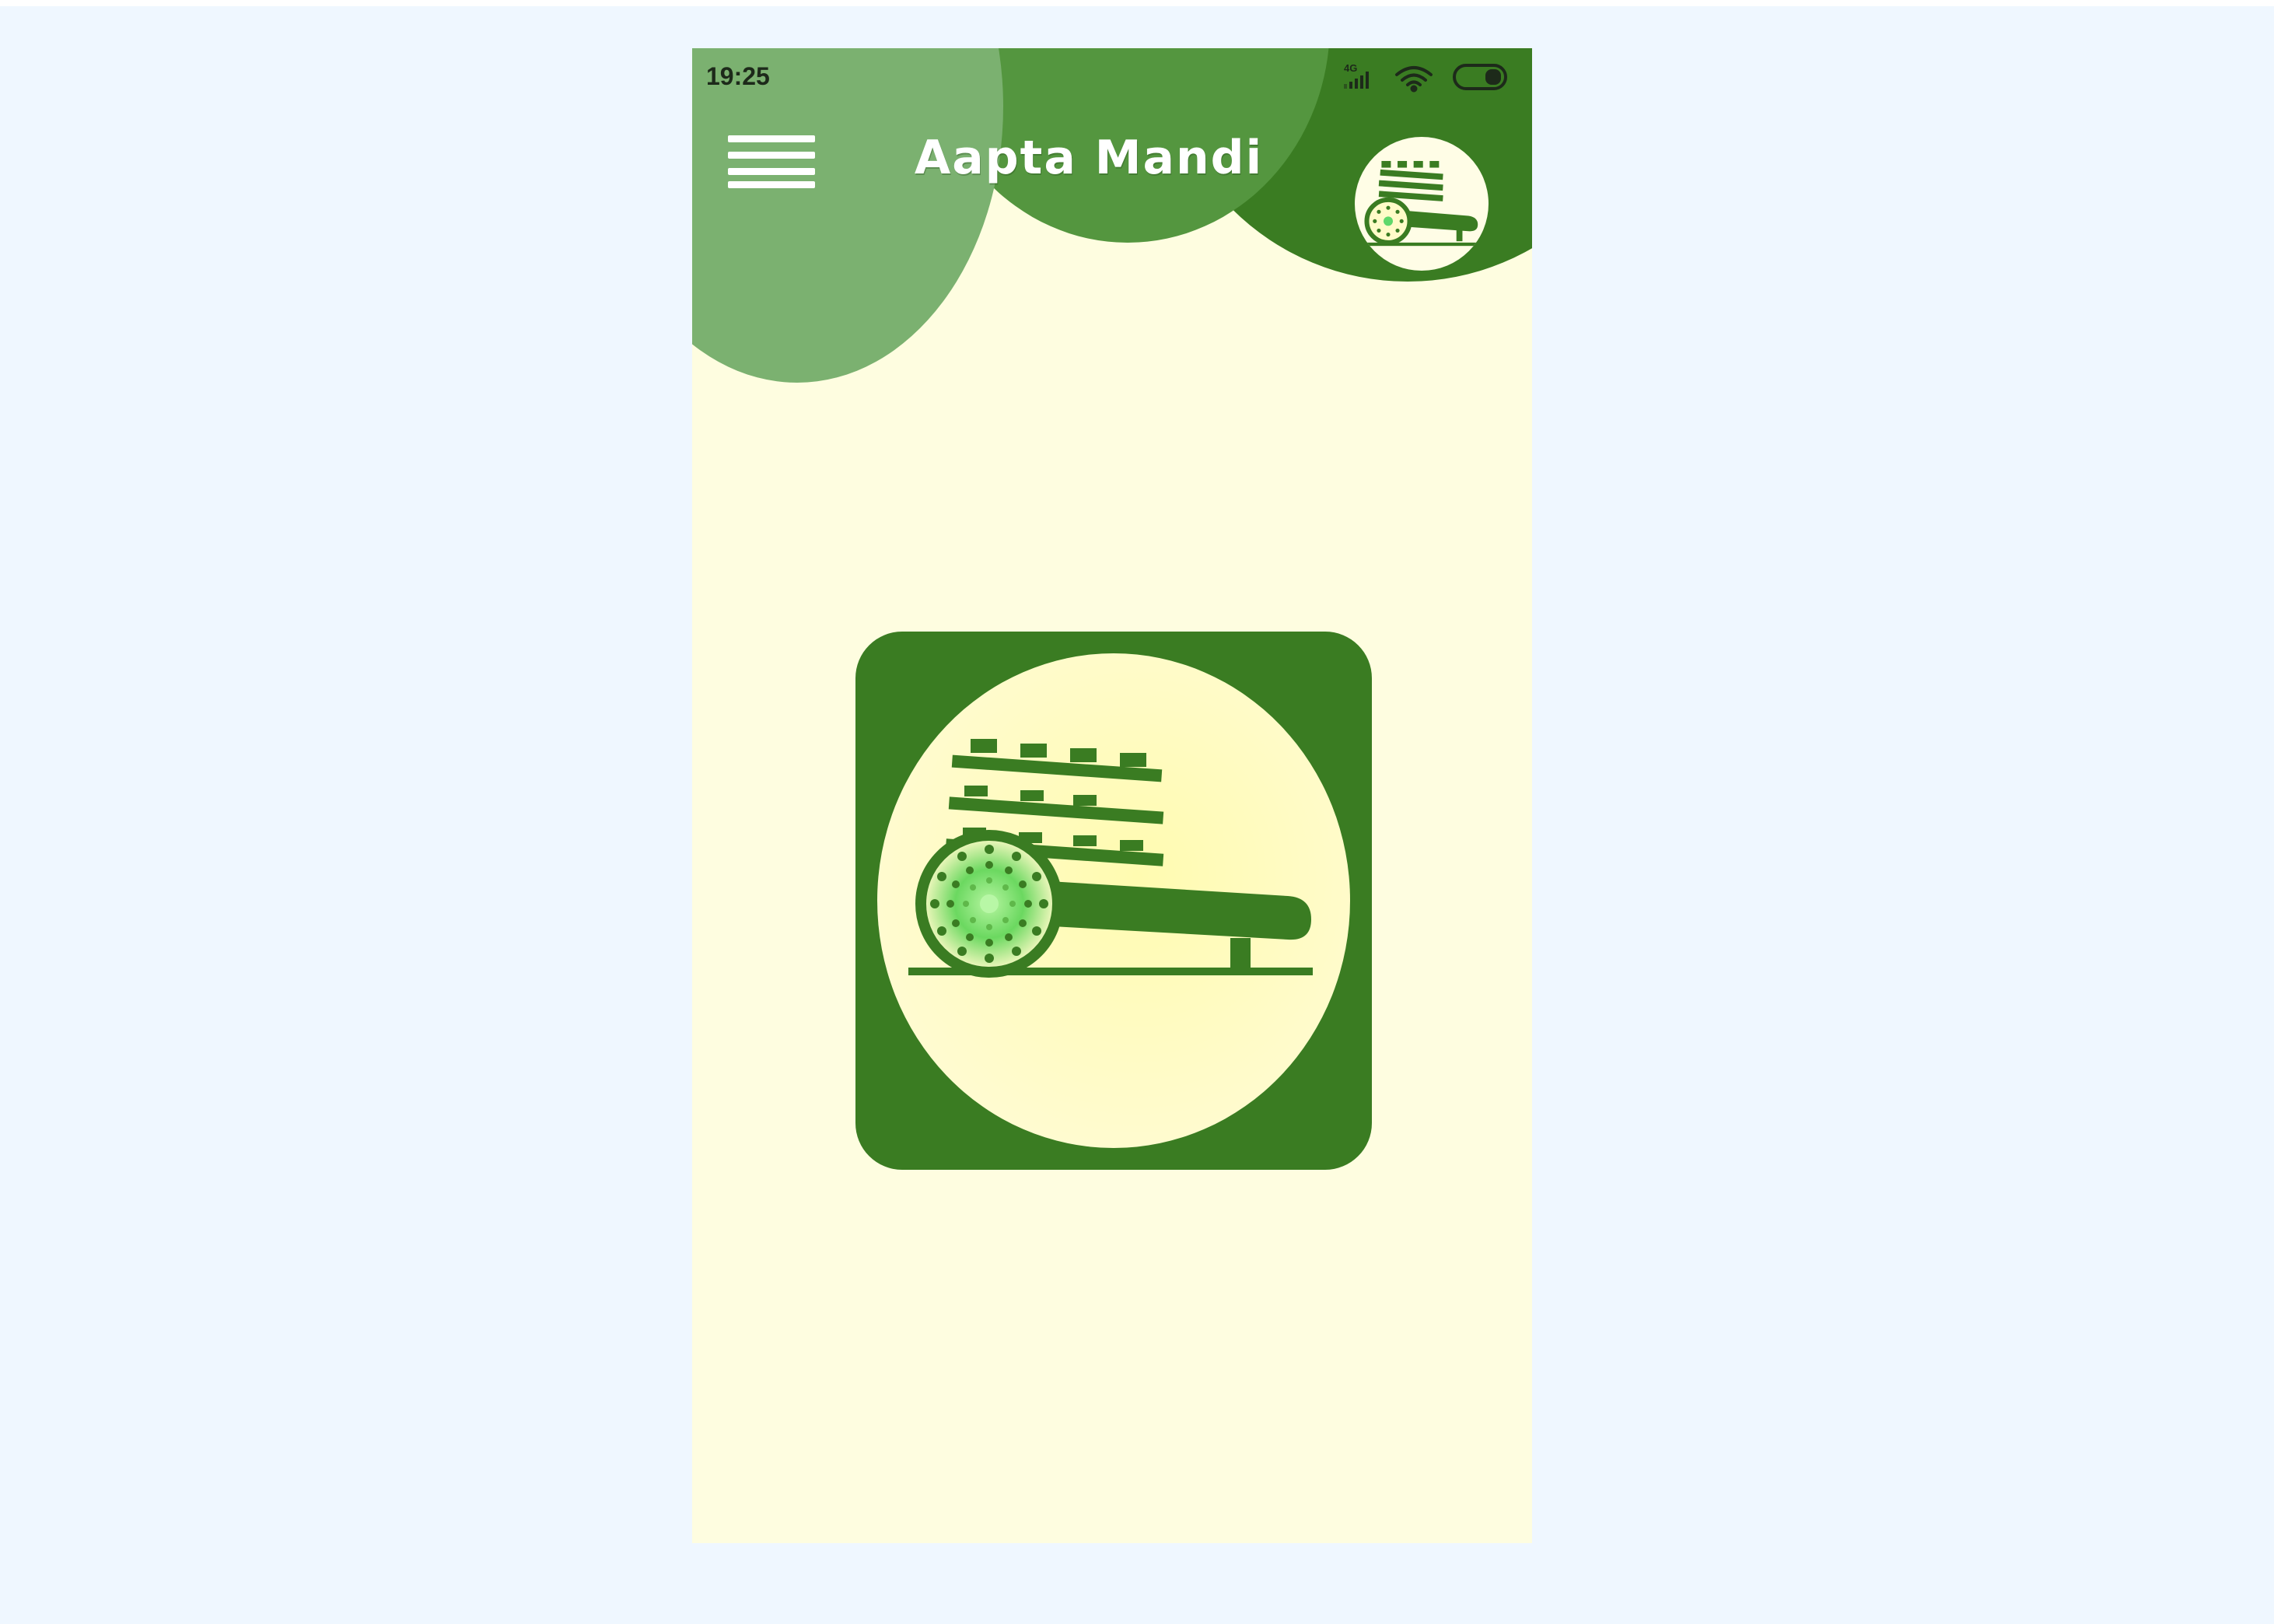 Image resolution: width=2274 pixels, height=1624 pixels. I want to click on status-icons: 4G, so click(1425, 78).